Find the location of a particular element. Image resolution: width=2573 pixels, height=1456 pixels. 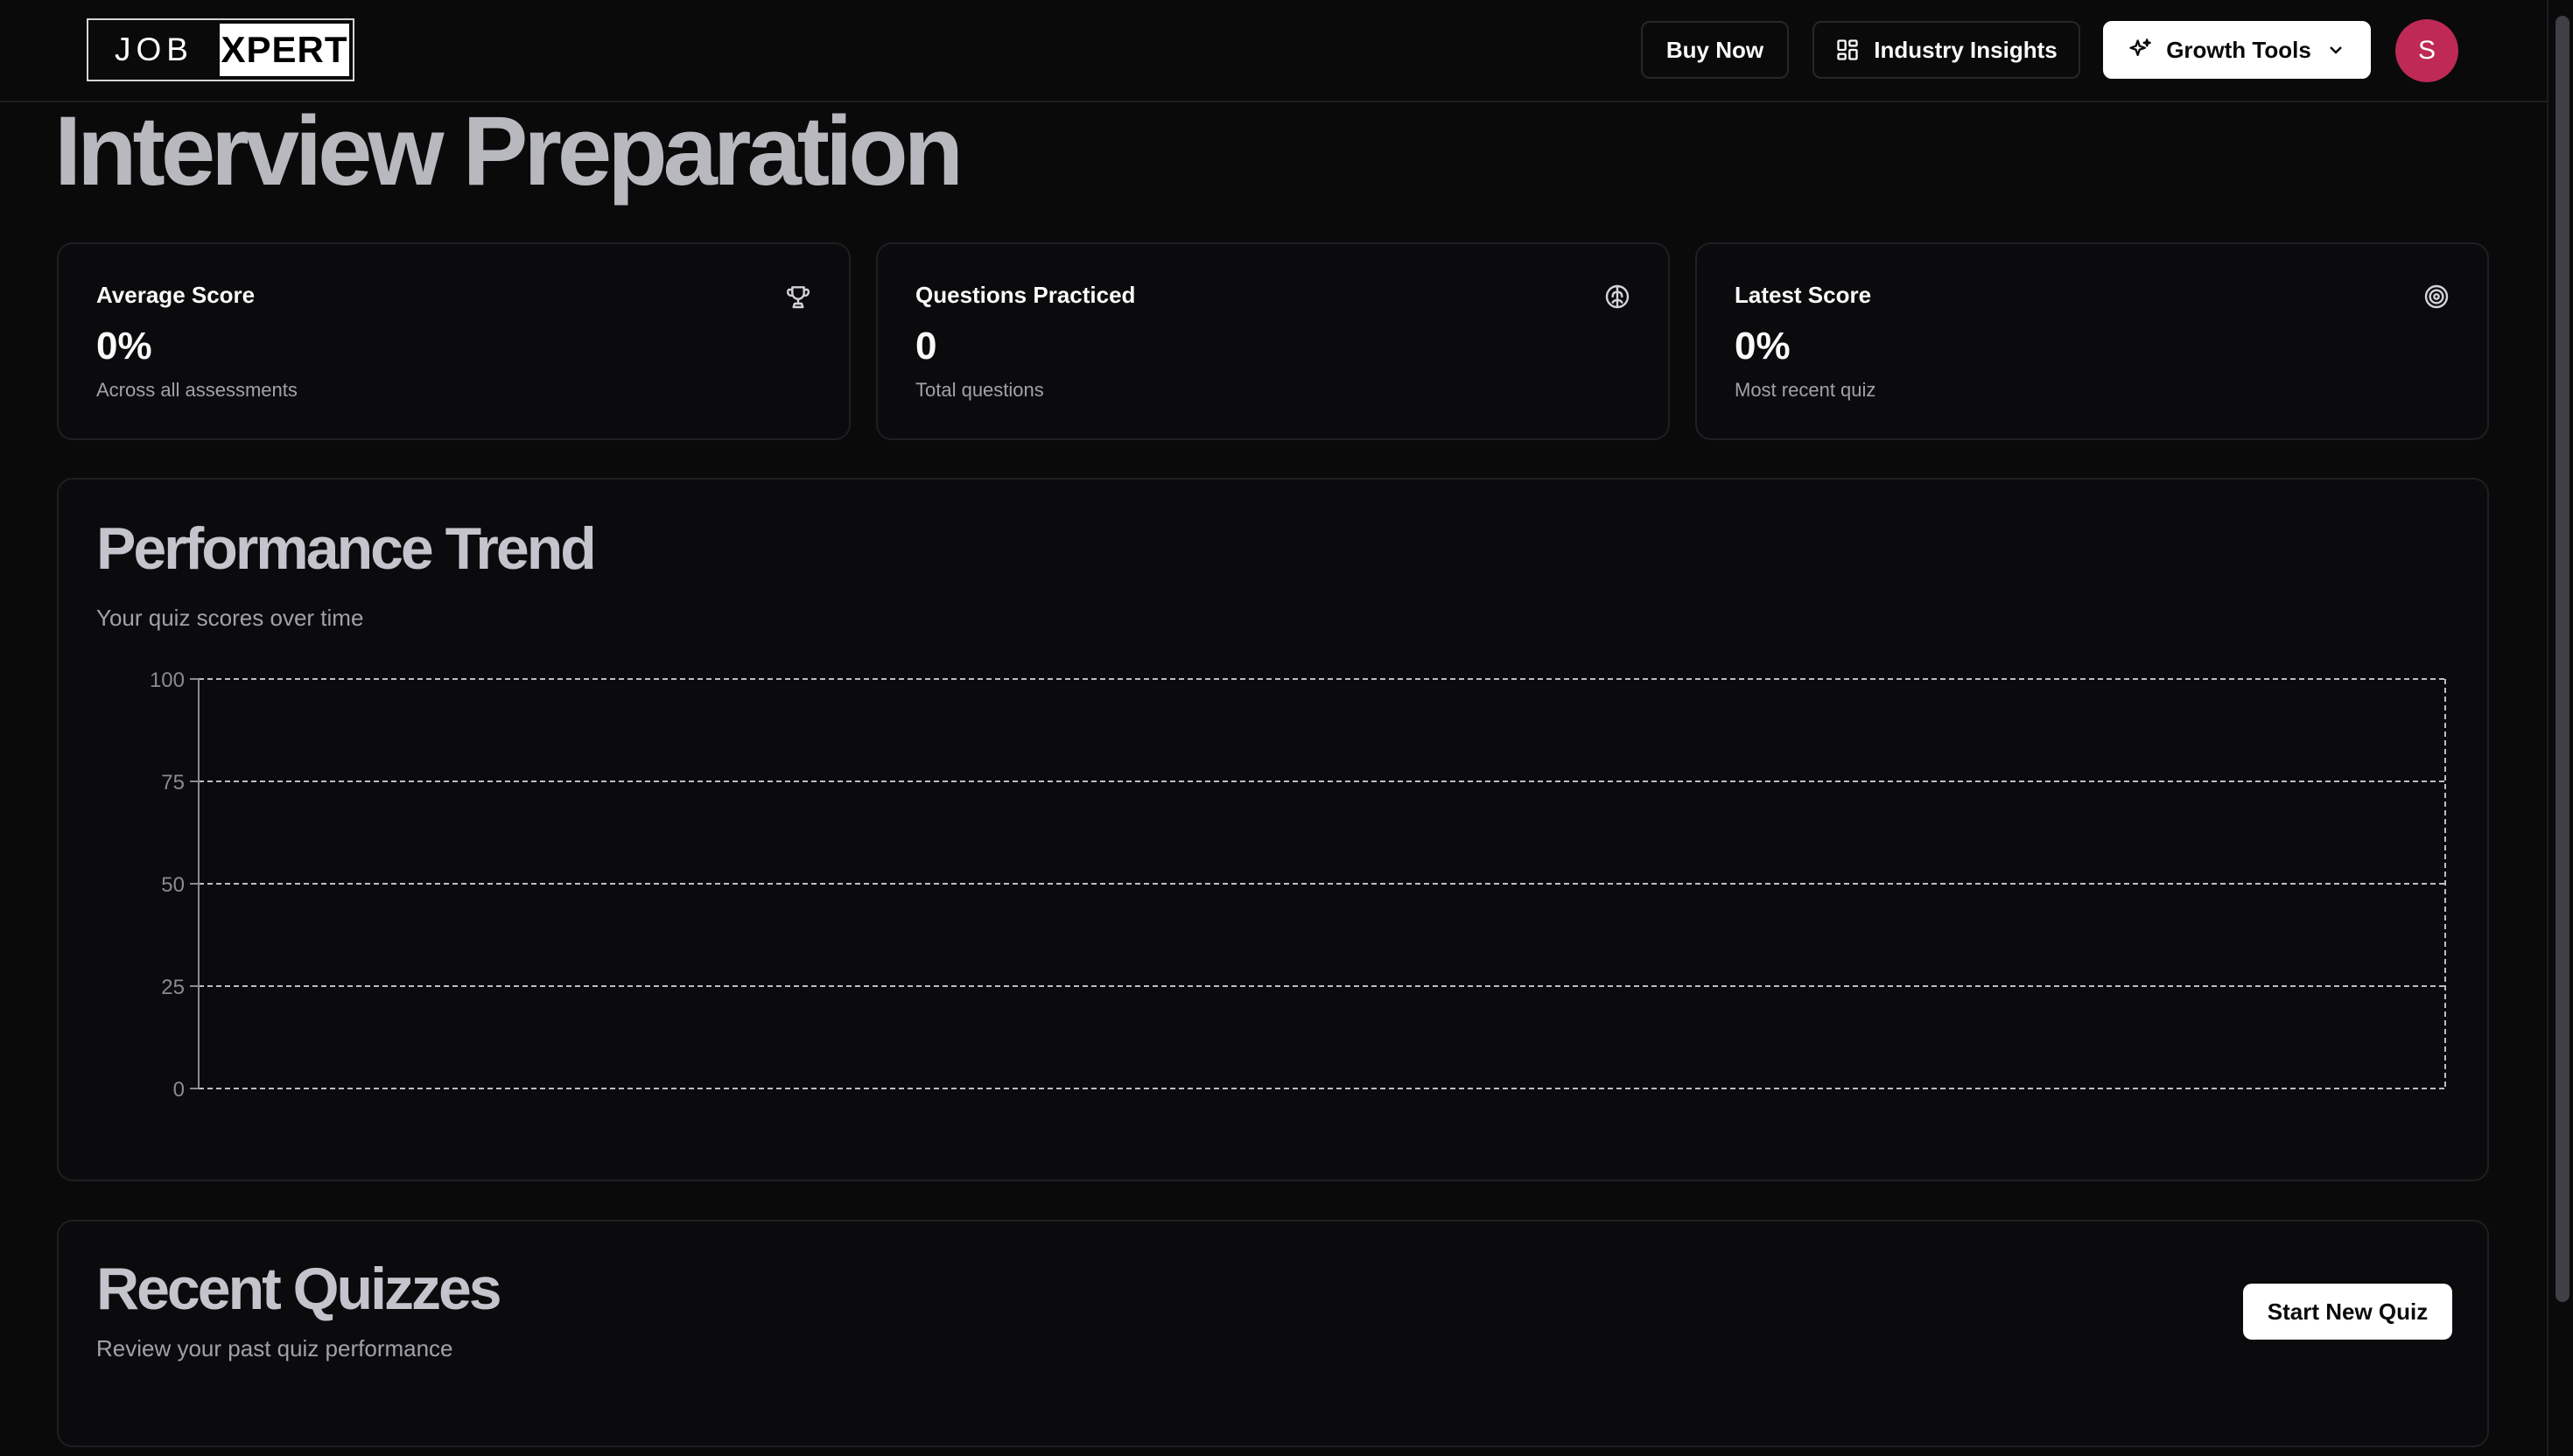

vertical-scrollbar is located at coordinates (2560, 728).